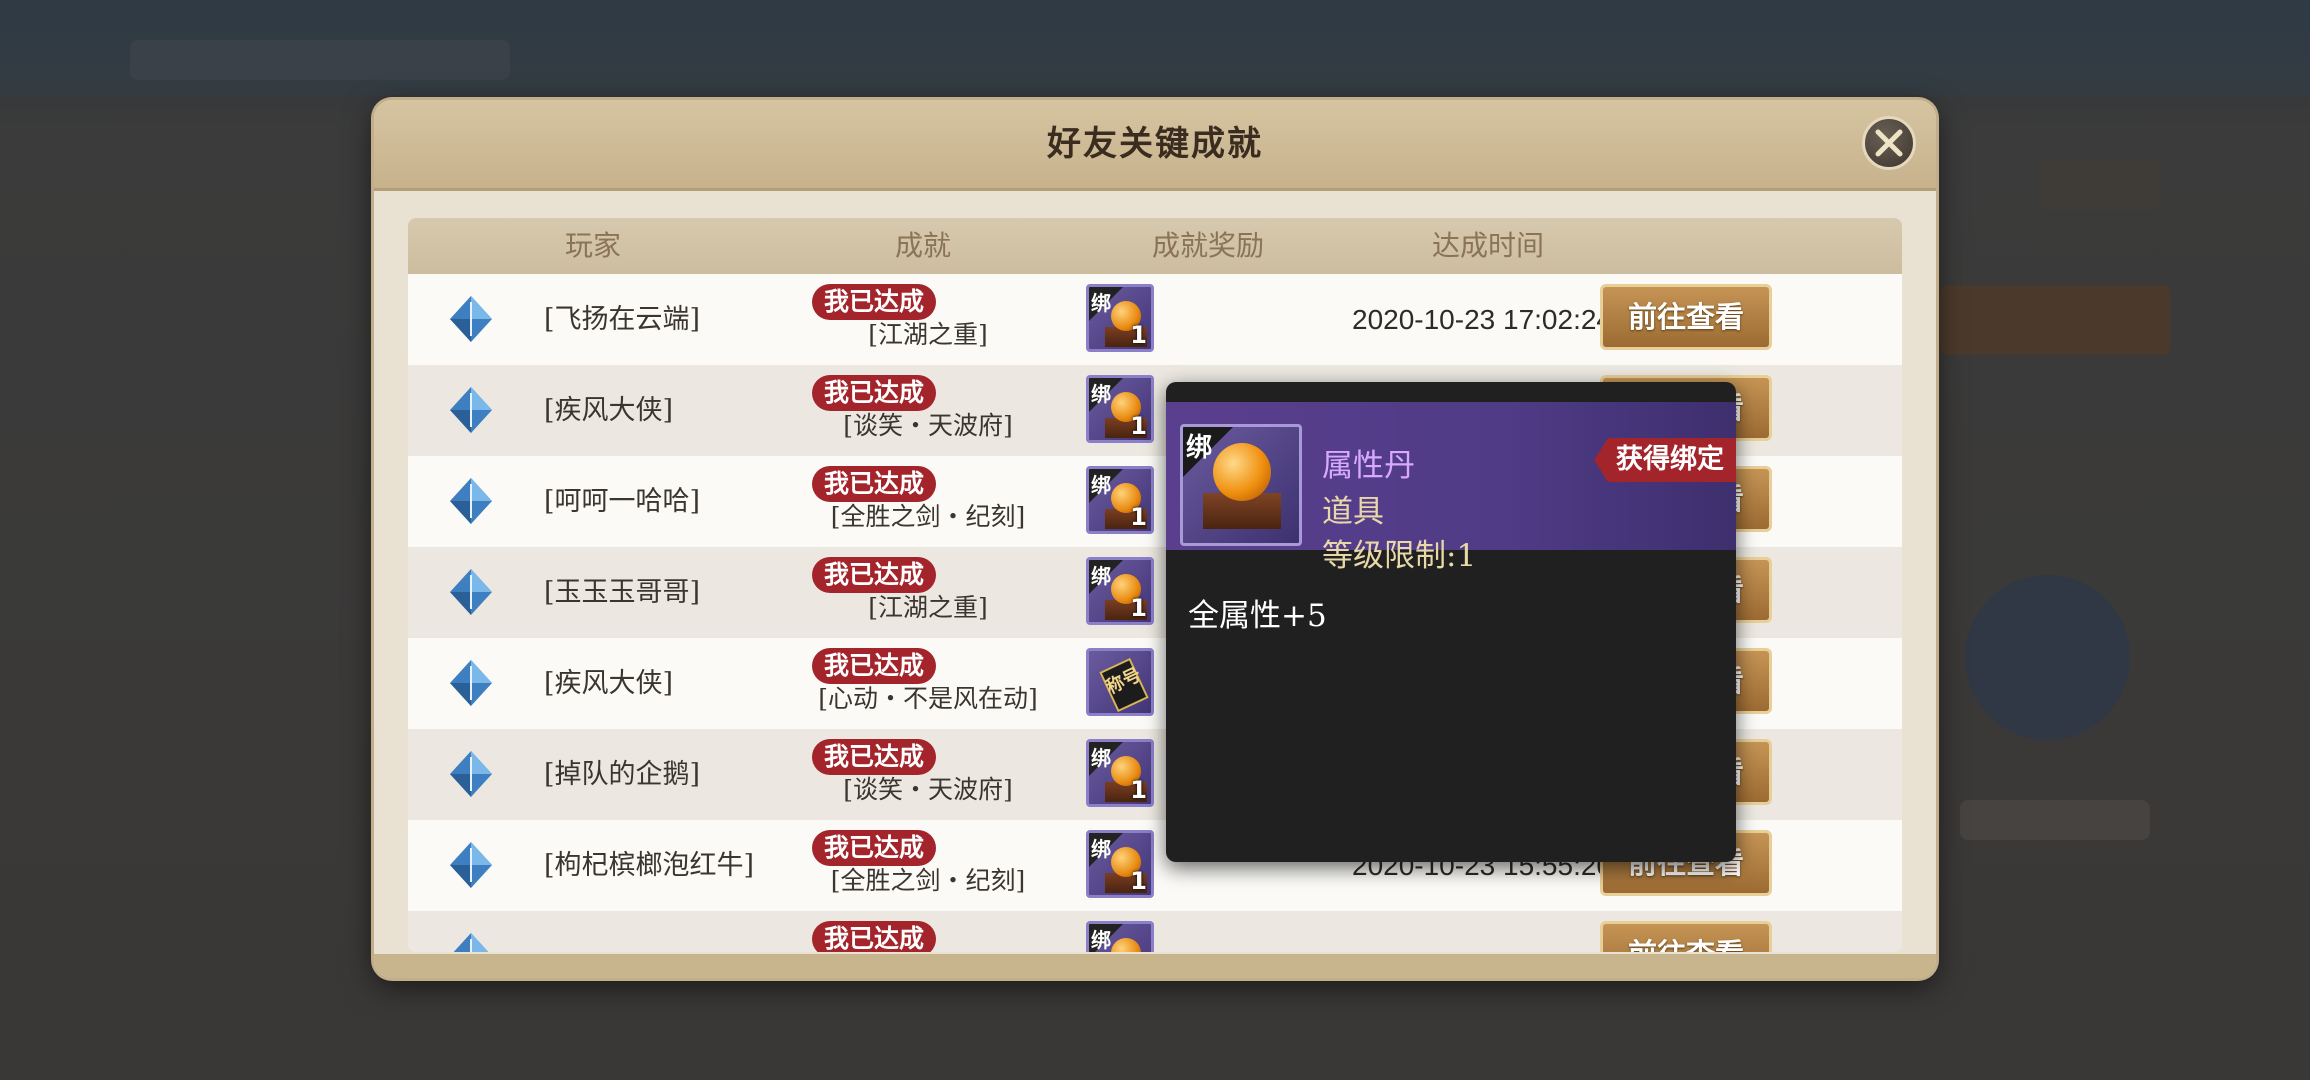 The width and height of the screenshot is (2310, 1080). Describe the element at coordinates (1451, 622) in the screenshot. I see `item-tooltip: 绑 属性丹 道具 等级限制:1 获得绑定 全属性+5` at that location.